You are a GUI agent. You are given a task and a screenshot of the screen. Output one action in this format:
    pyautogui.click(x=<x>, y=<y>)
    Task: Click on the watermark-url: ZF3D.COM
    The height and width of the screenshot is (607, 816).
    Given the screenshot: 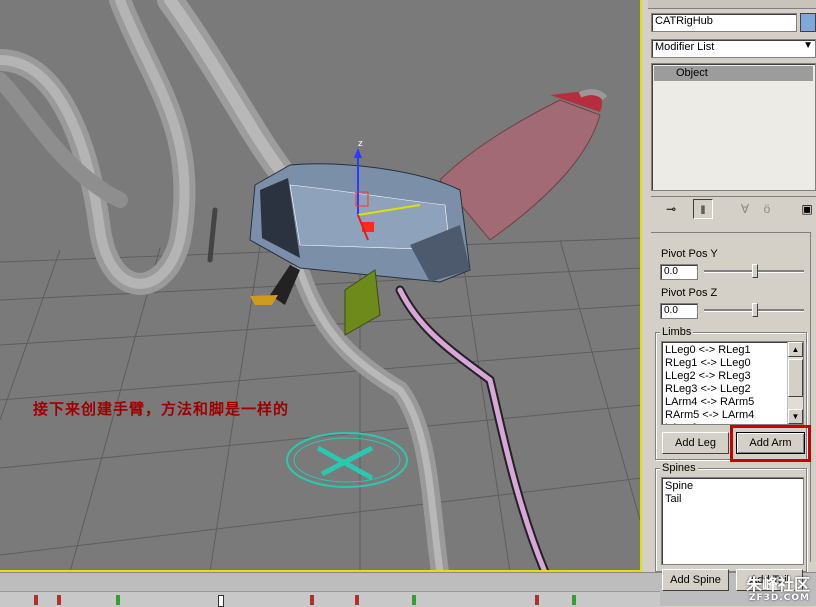 What is the action you would take?
    pyautogui.click(x=779, y=598)
    